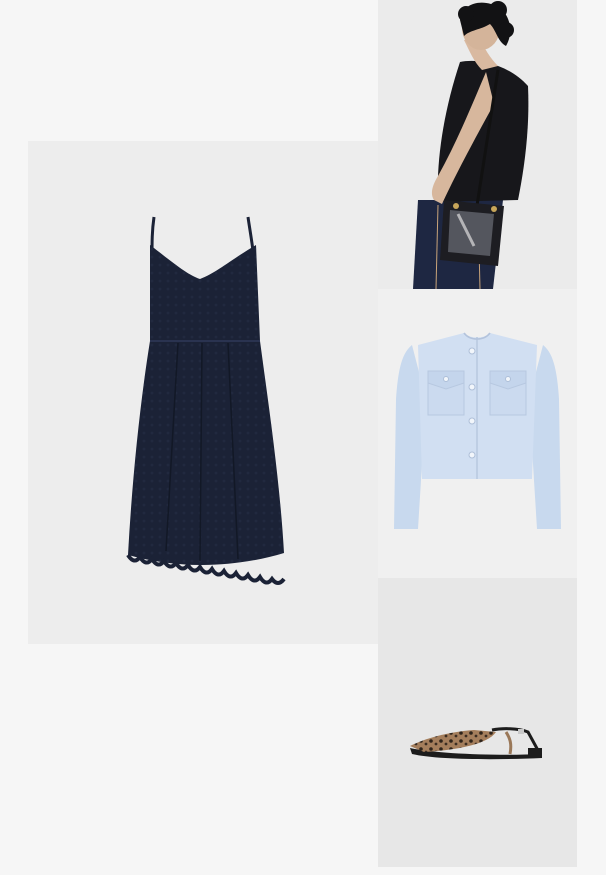  I want to click on leopard-slingback-flats-image, so click(476, 743).